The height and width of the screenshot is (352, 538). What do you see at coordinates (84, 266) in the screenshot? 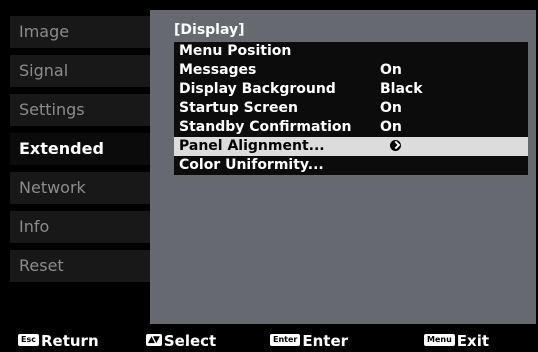
I see `sidebar-item-reset: Reset` at bounding box center [84, 266].